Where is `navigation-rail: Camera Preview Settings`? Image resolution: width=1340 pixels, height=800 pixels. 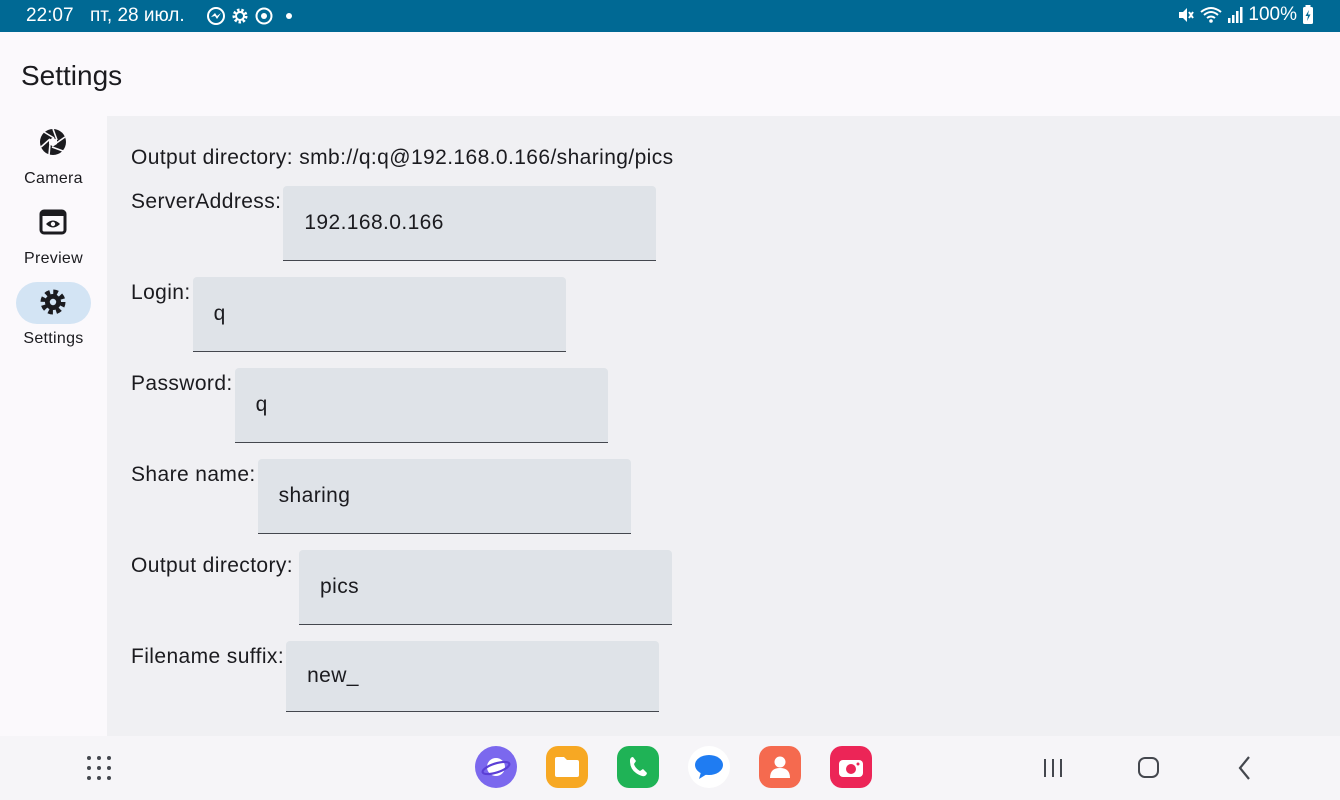 navigation-rail: Camera Preview Settings is located at coordinates (53, 426).